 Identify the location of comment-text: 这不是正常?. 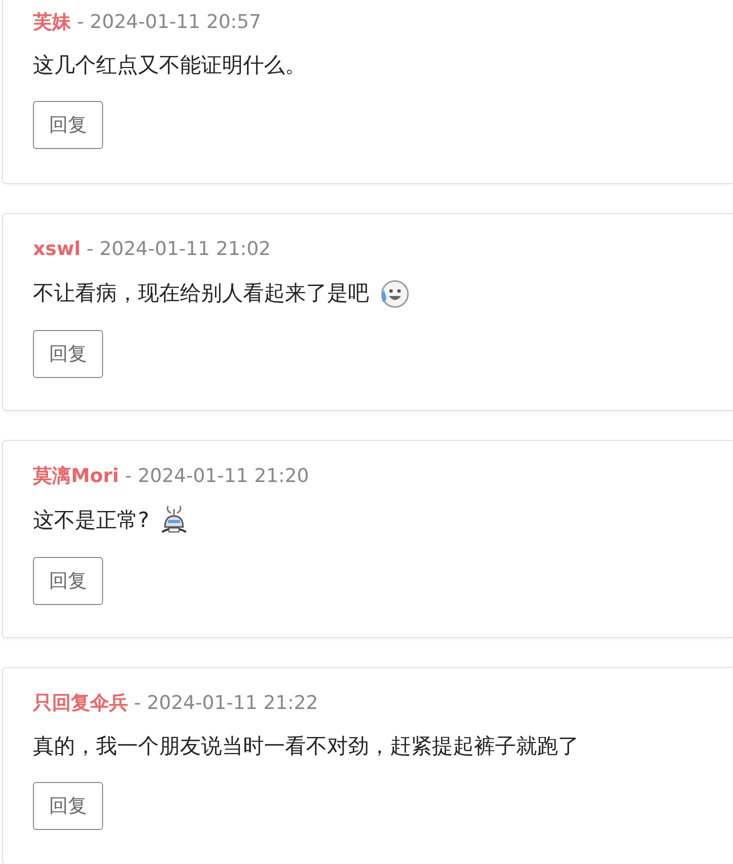
(91, 520).